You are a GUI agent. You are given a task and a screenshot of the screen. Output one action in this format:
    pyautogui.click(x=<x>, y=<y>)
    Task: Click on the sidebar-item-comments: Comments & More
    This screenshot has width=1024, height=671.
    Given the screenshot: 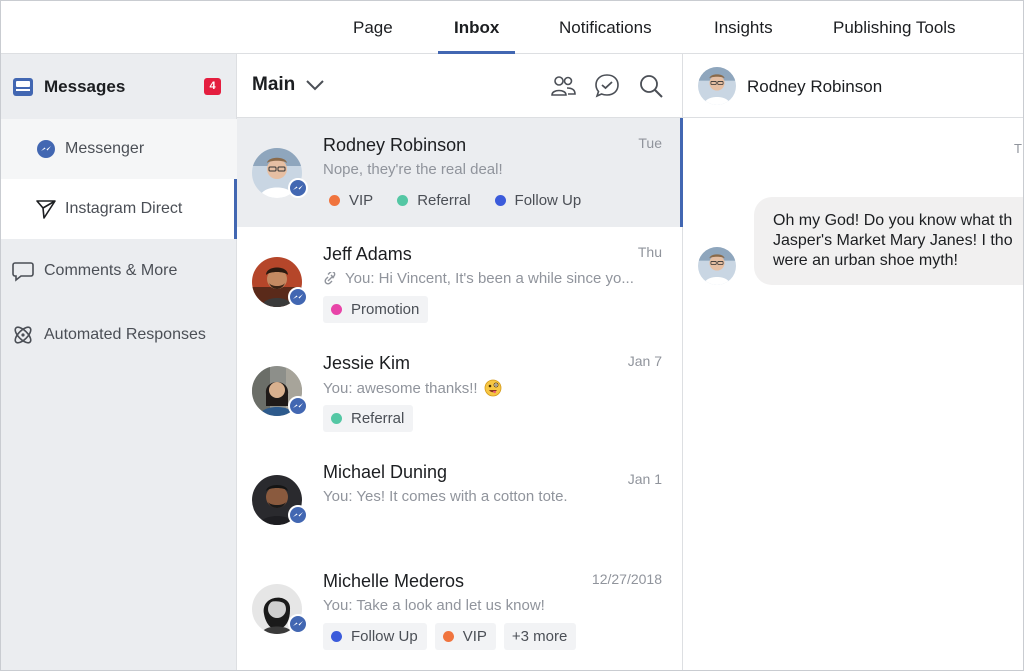 What is the action you would take?
    pyautogui.click(x=119, y=271)
    